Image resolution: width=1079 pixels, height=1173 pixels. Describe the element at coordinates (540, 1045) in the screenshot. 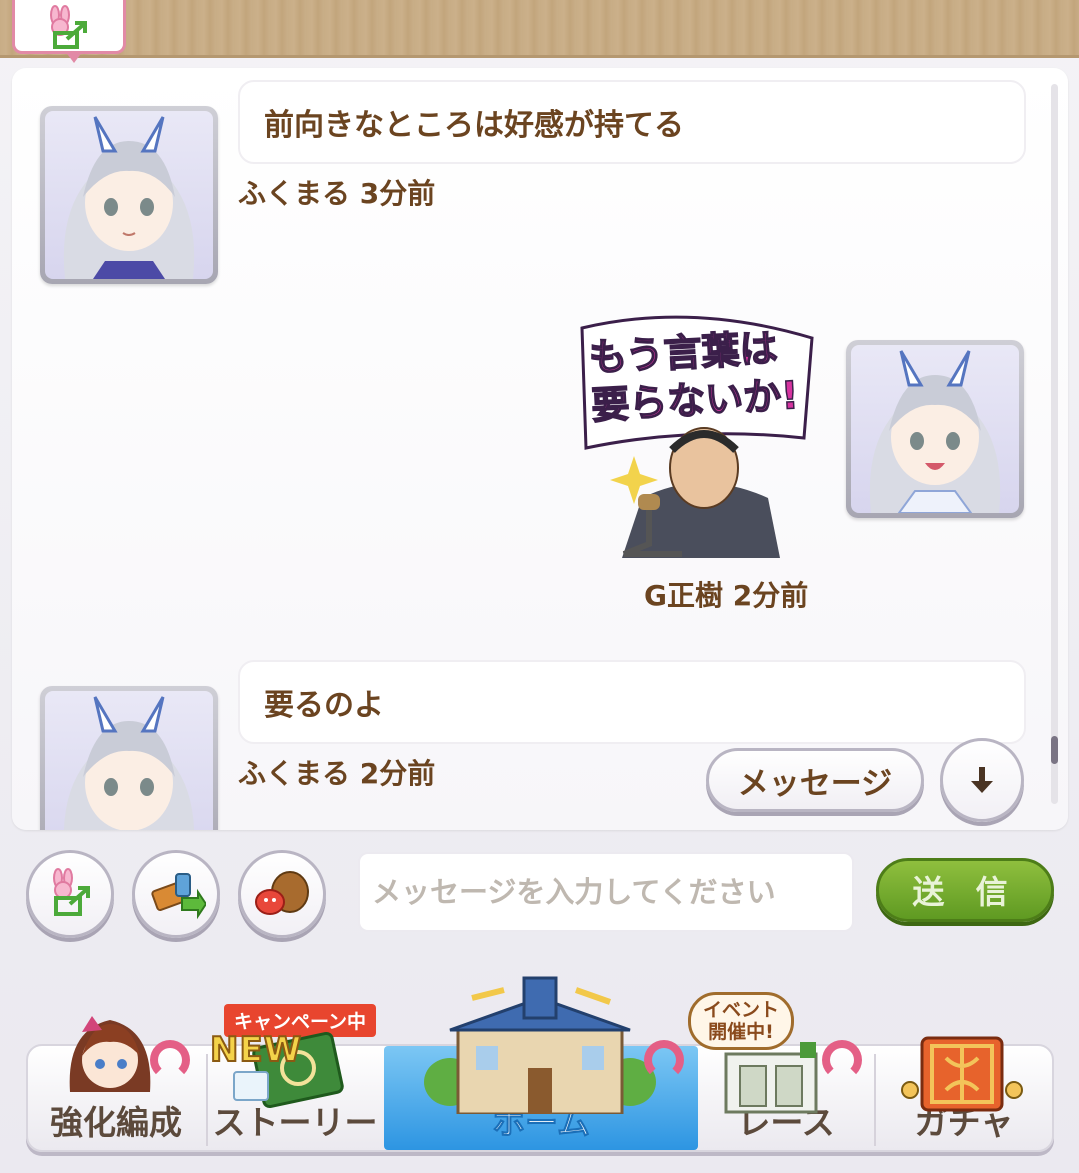

I see `home-building-icon` at that location.